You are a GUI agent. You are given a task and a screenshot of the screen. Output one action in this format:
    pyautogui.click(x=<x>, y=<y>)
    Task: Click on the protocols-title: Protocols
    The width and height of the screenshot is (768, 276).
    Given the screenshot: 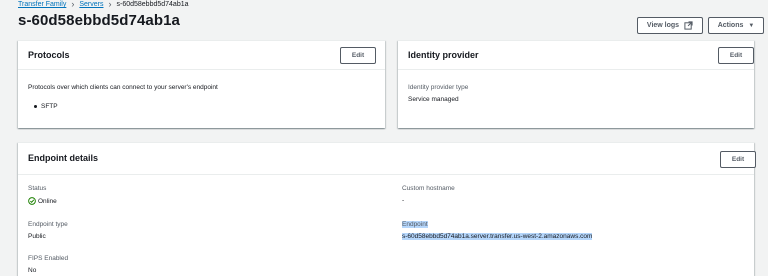 What is the action you would take?
    pyautogui.click(x=49, y=55)
    